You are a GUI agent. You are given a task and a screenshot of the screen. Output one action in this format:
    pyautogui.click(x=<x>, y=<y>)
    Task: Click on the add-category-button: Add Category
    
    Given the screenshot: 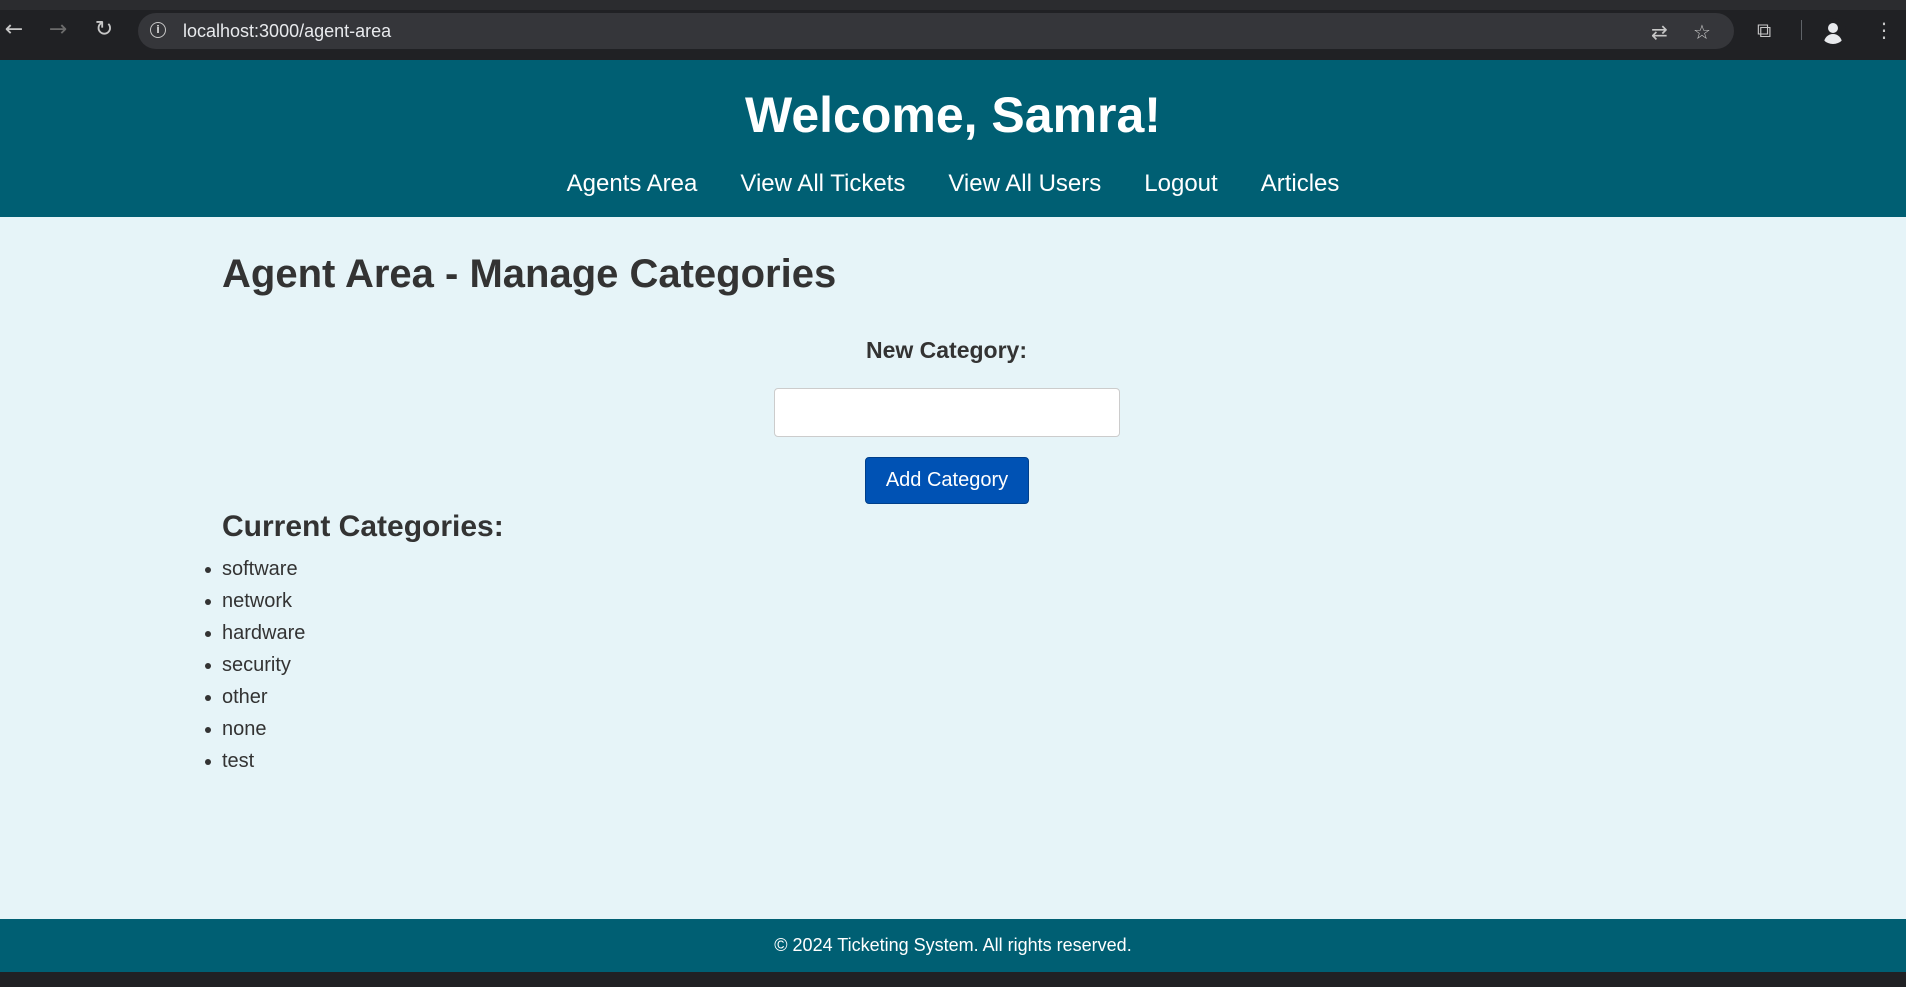 What is the action you would take?
    pyautogui.click(x=947, y=480)
    